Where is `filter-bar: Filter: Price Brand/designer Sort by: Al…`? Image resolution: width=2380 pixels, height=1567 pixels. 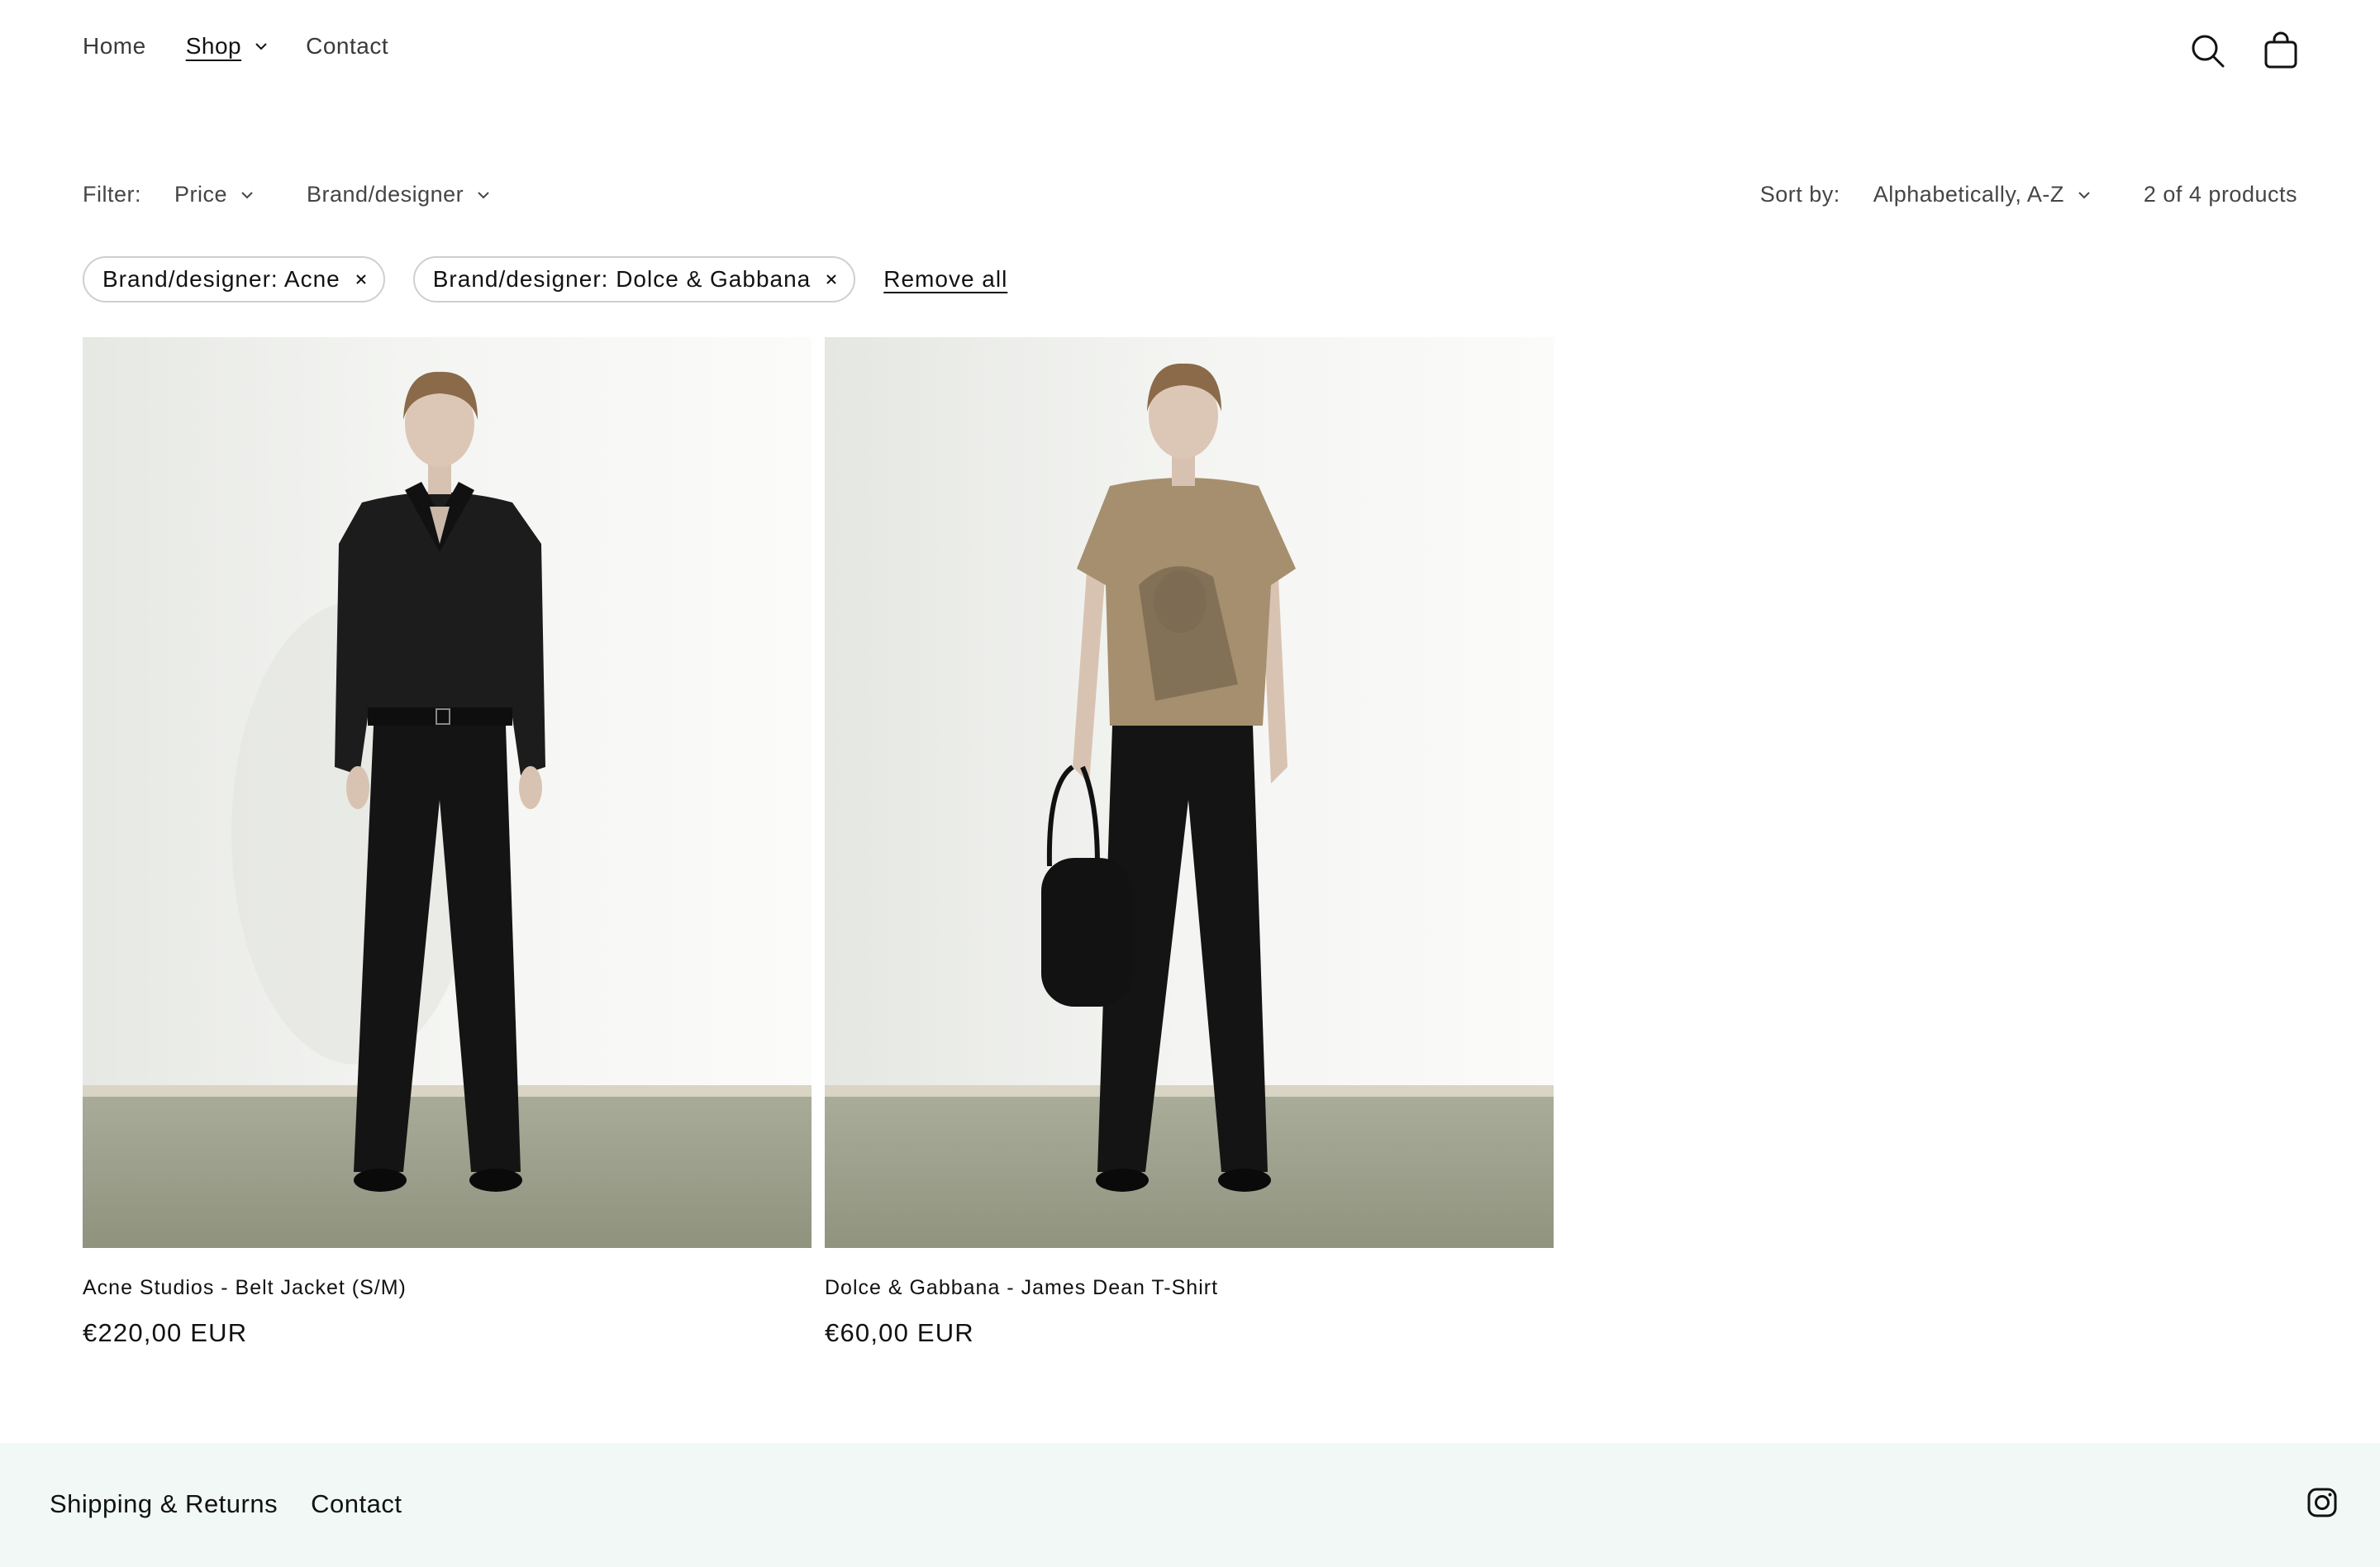
filter-bar: Filter: Price Brand/designer Sort by: Al… is located at coordinates (1190, 200).